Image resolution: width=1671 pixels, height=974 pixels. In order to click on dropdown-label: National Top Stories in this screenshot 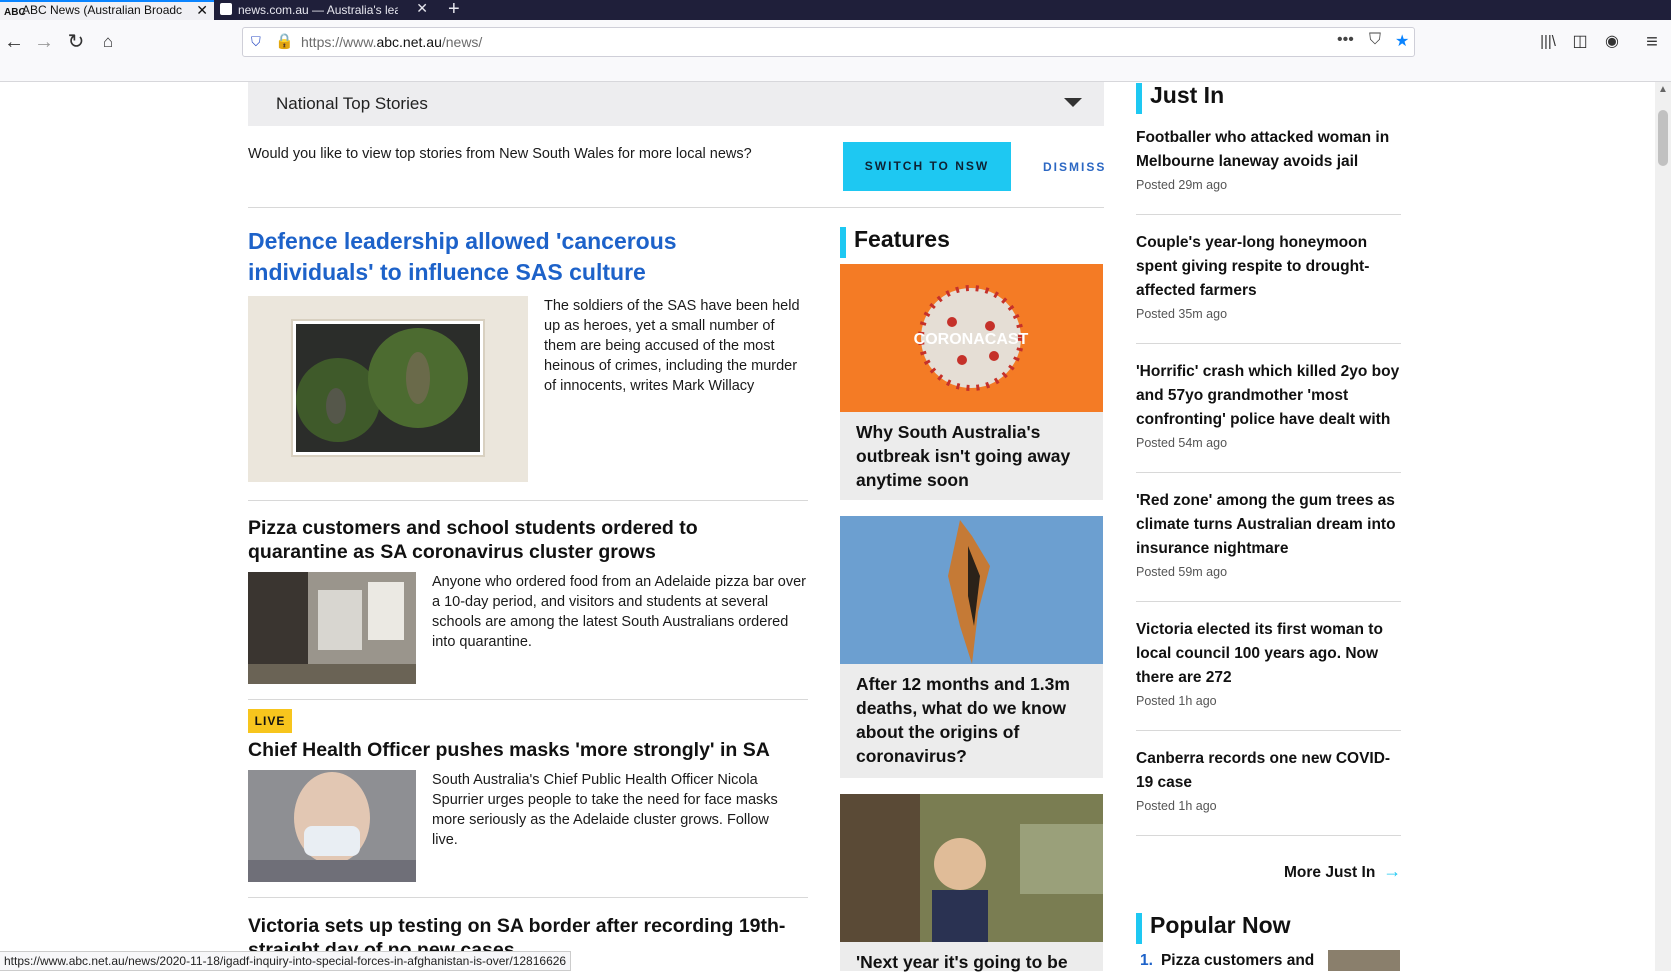, I will do `click(352, 103)`.